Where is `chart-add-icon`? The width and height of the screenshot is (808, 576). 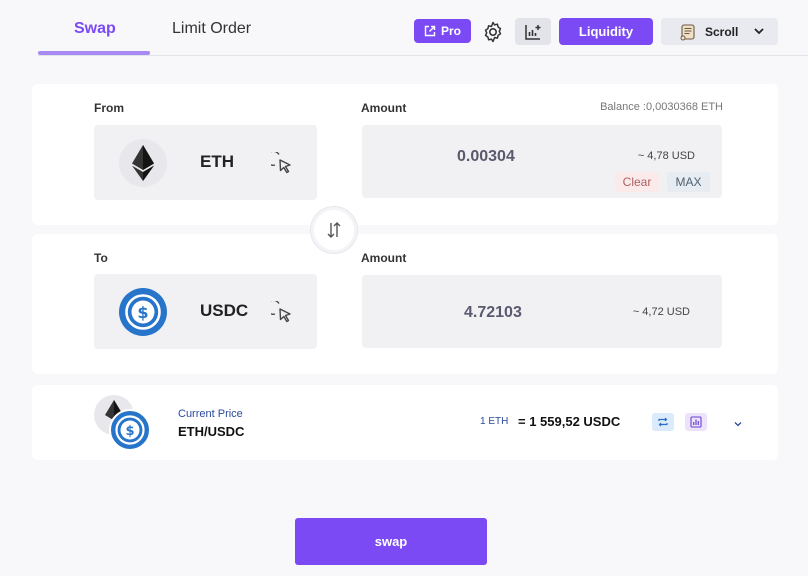
chart-add-icon is located at coordinates (533, 32).